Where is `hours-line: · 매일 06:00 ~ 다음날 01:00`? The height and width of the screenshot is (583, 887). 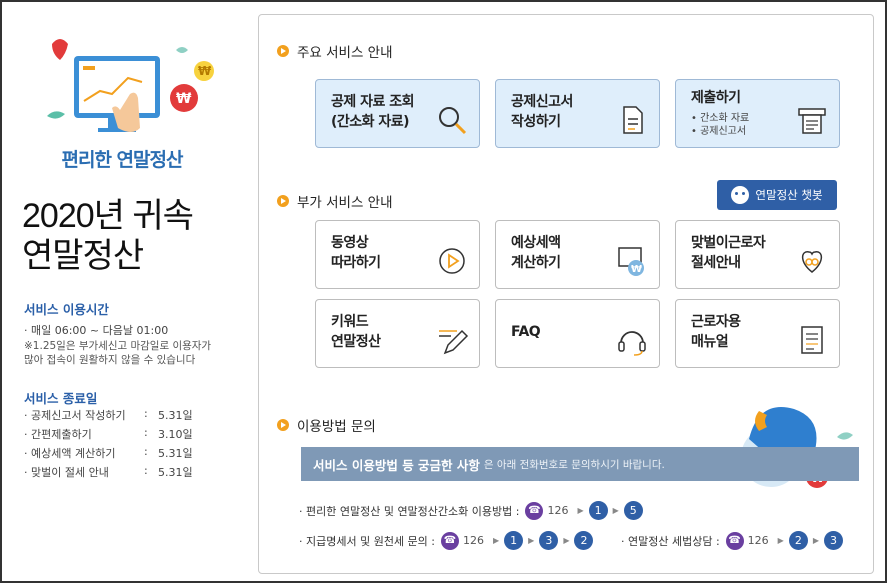
hours-line: · 매일 06:00 ~ 다음날 01:00 is located at coordinates (96, 330).